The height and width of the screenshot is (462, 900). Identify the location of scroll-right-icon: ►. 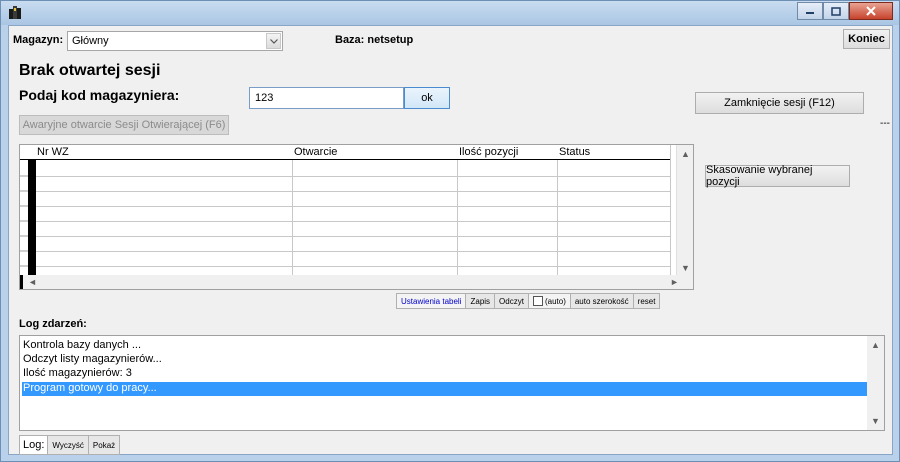
(674, 282).